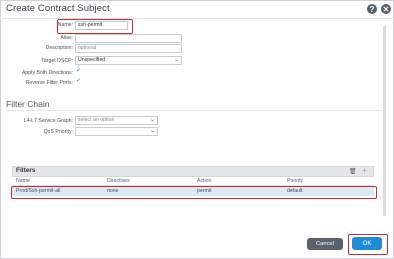 The height and width of the screenshot is (259, 394). What do you see at coordinates (66, 38) in the screenshot?
I see `alias-label: Alias:` at bounding box center [66, 38].